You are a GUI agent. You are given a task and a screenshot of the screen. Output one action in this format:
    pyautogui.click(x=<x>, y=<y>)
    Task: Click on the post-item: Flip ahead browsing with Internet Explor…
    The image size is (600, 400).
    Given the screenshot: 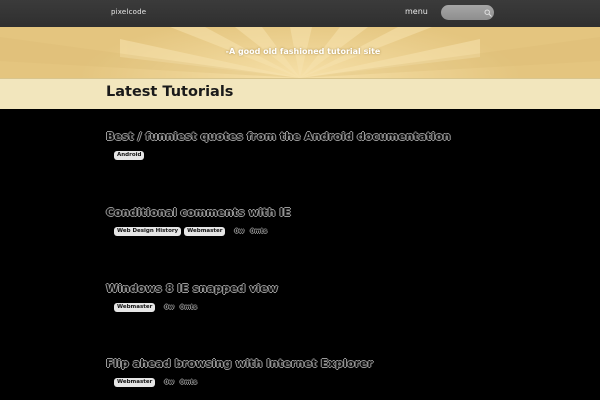 What is the action you would take?
    pyautogui.click(x=239, y=372)
    